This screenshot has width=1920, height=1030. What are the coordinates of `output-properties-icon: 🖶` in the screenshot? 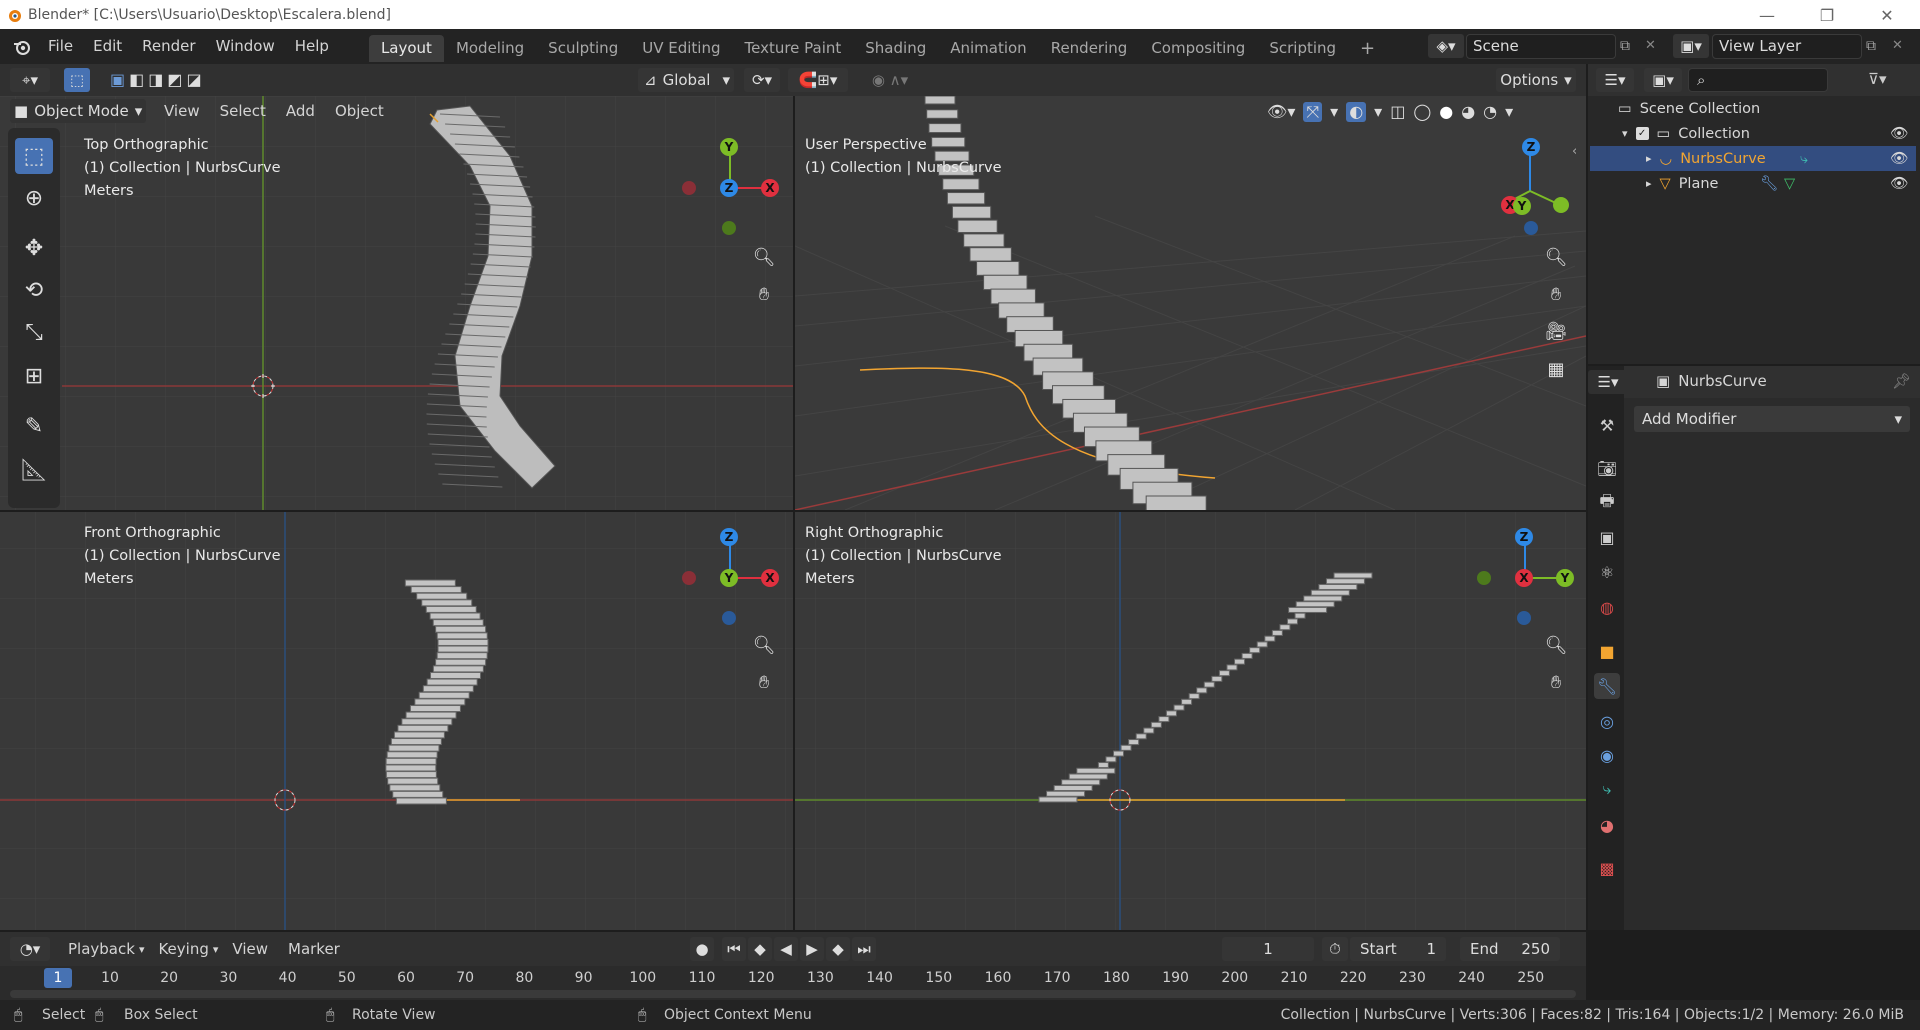 It's located at (1607, 503).